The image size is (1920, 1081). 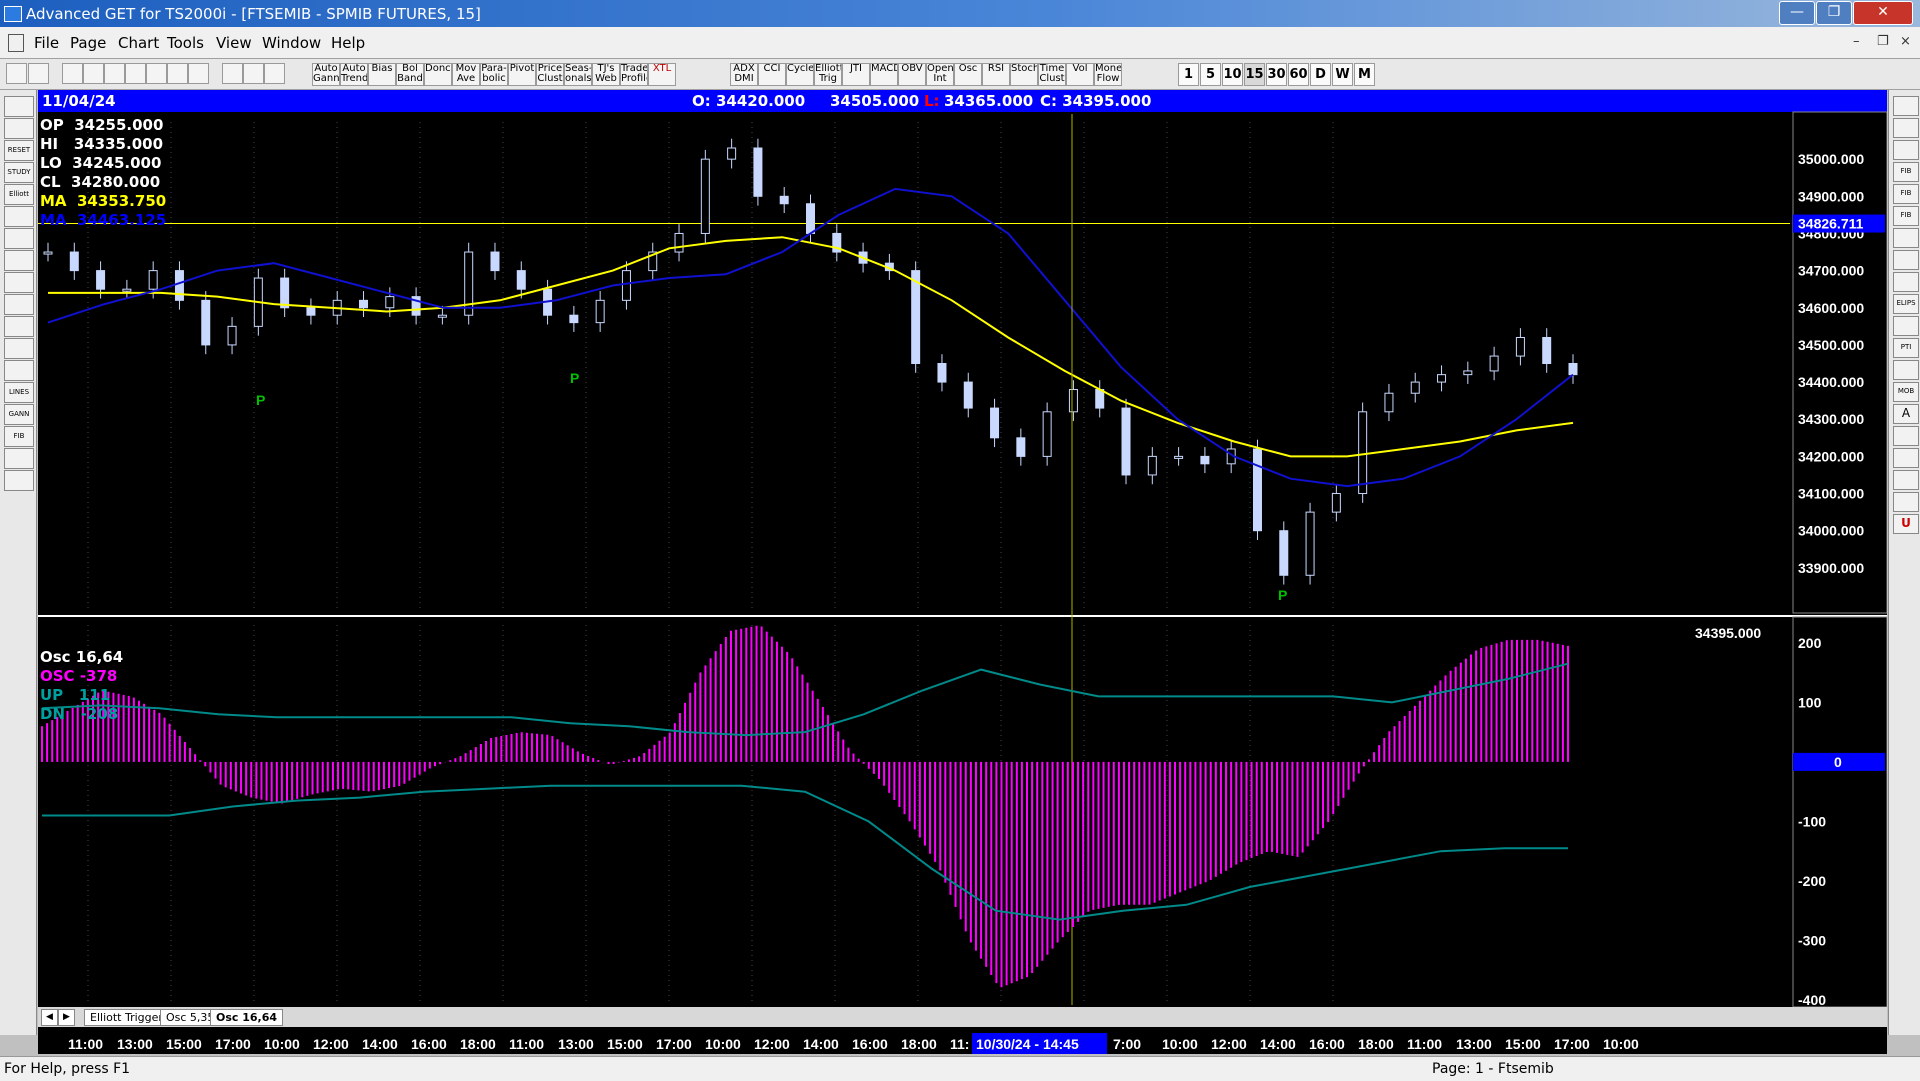 What do you see at coordinates (19, 194) in the screenshot?
I see `left-tool-4: Elliott` at bounding box center [19, 194].